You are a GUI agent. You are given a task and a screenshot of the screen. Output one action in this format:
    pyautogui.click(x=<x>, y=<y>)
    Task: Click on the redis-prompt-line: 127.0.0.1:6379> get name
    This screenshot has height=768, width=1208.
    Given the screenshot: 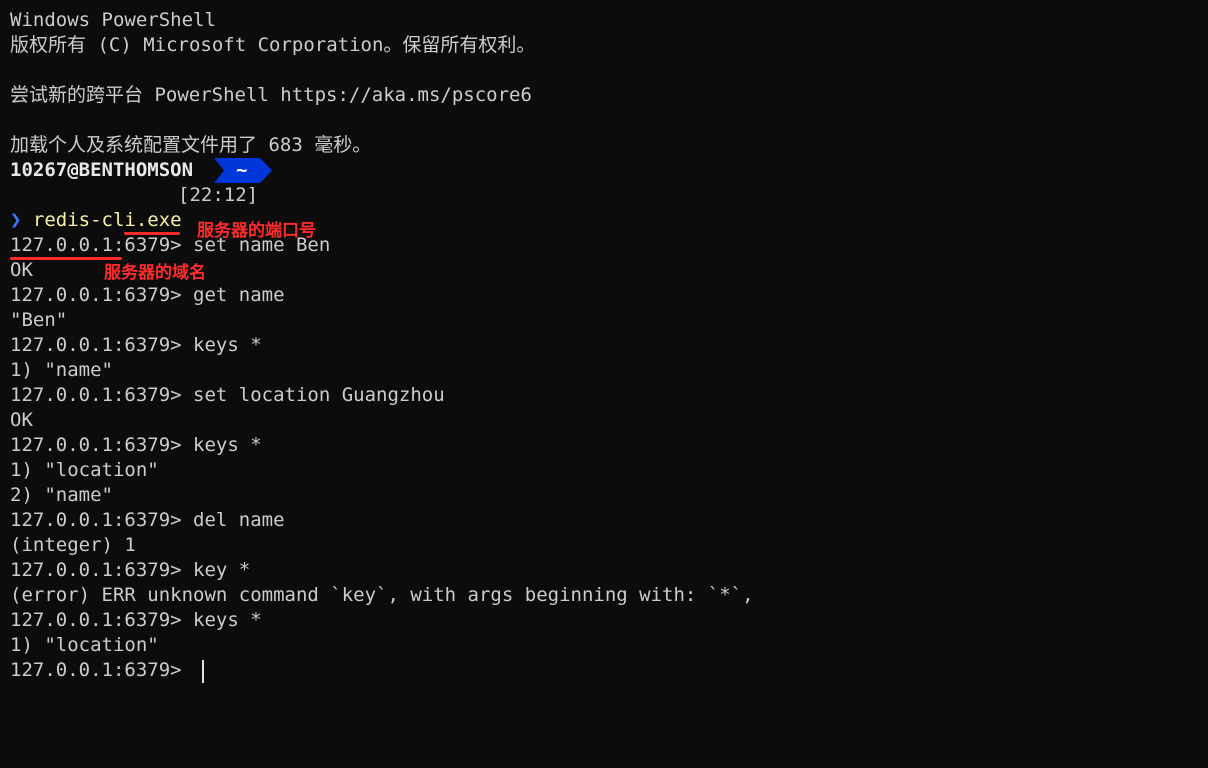 What is the action you would take?
    pyautogui.click(x=147, y=295)
    